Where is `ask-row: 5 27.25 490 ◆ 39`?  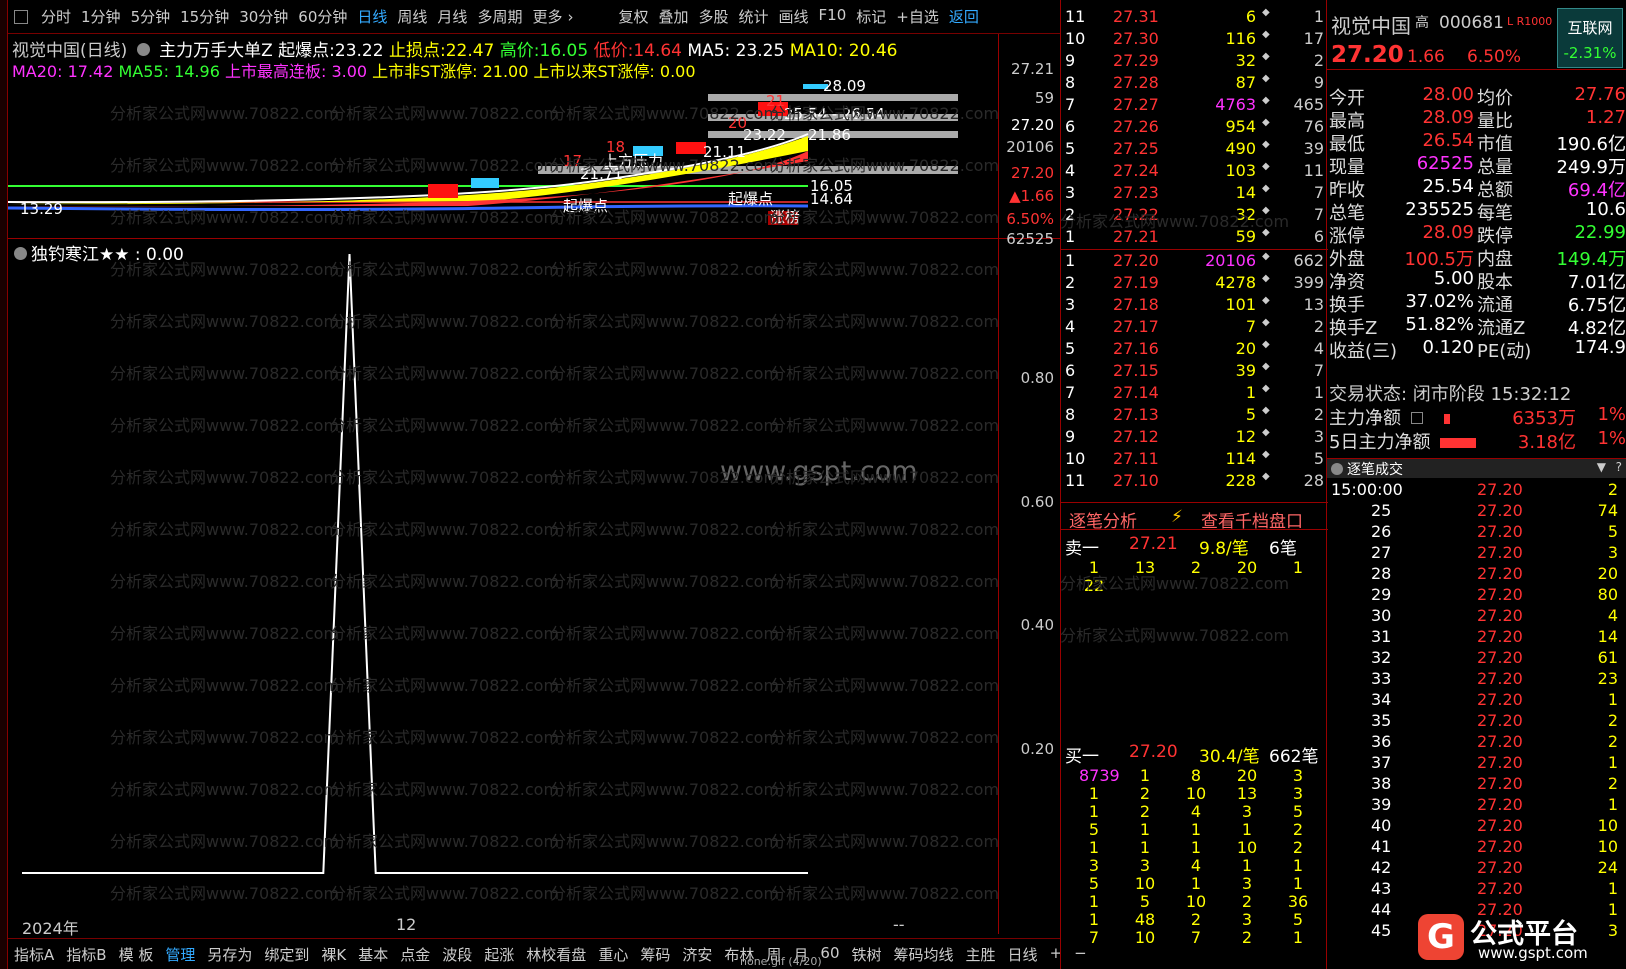 ask-row: 5 27.25 490 ◆ 39 is located at coordinates (1194, 149).